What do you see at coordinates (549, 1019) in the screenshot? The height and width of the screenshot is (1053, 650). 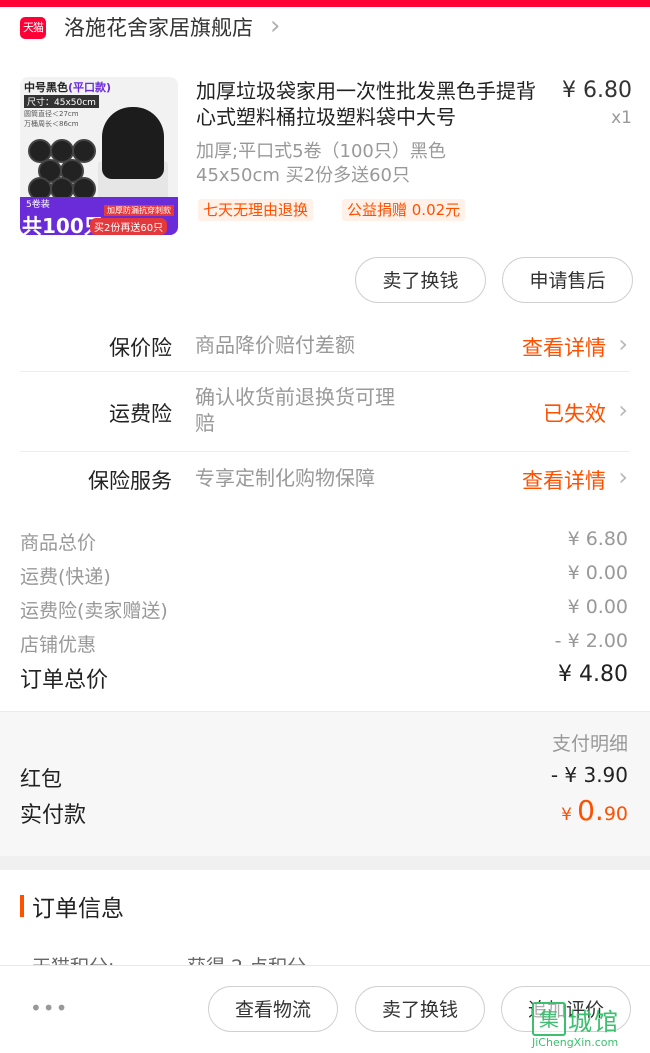 I see `watermark-logo-icon: 集` at bounding box center [549, 1019].